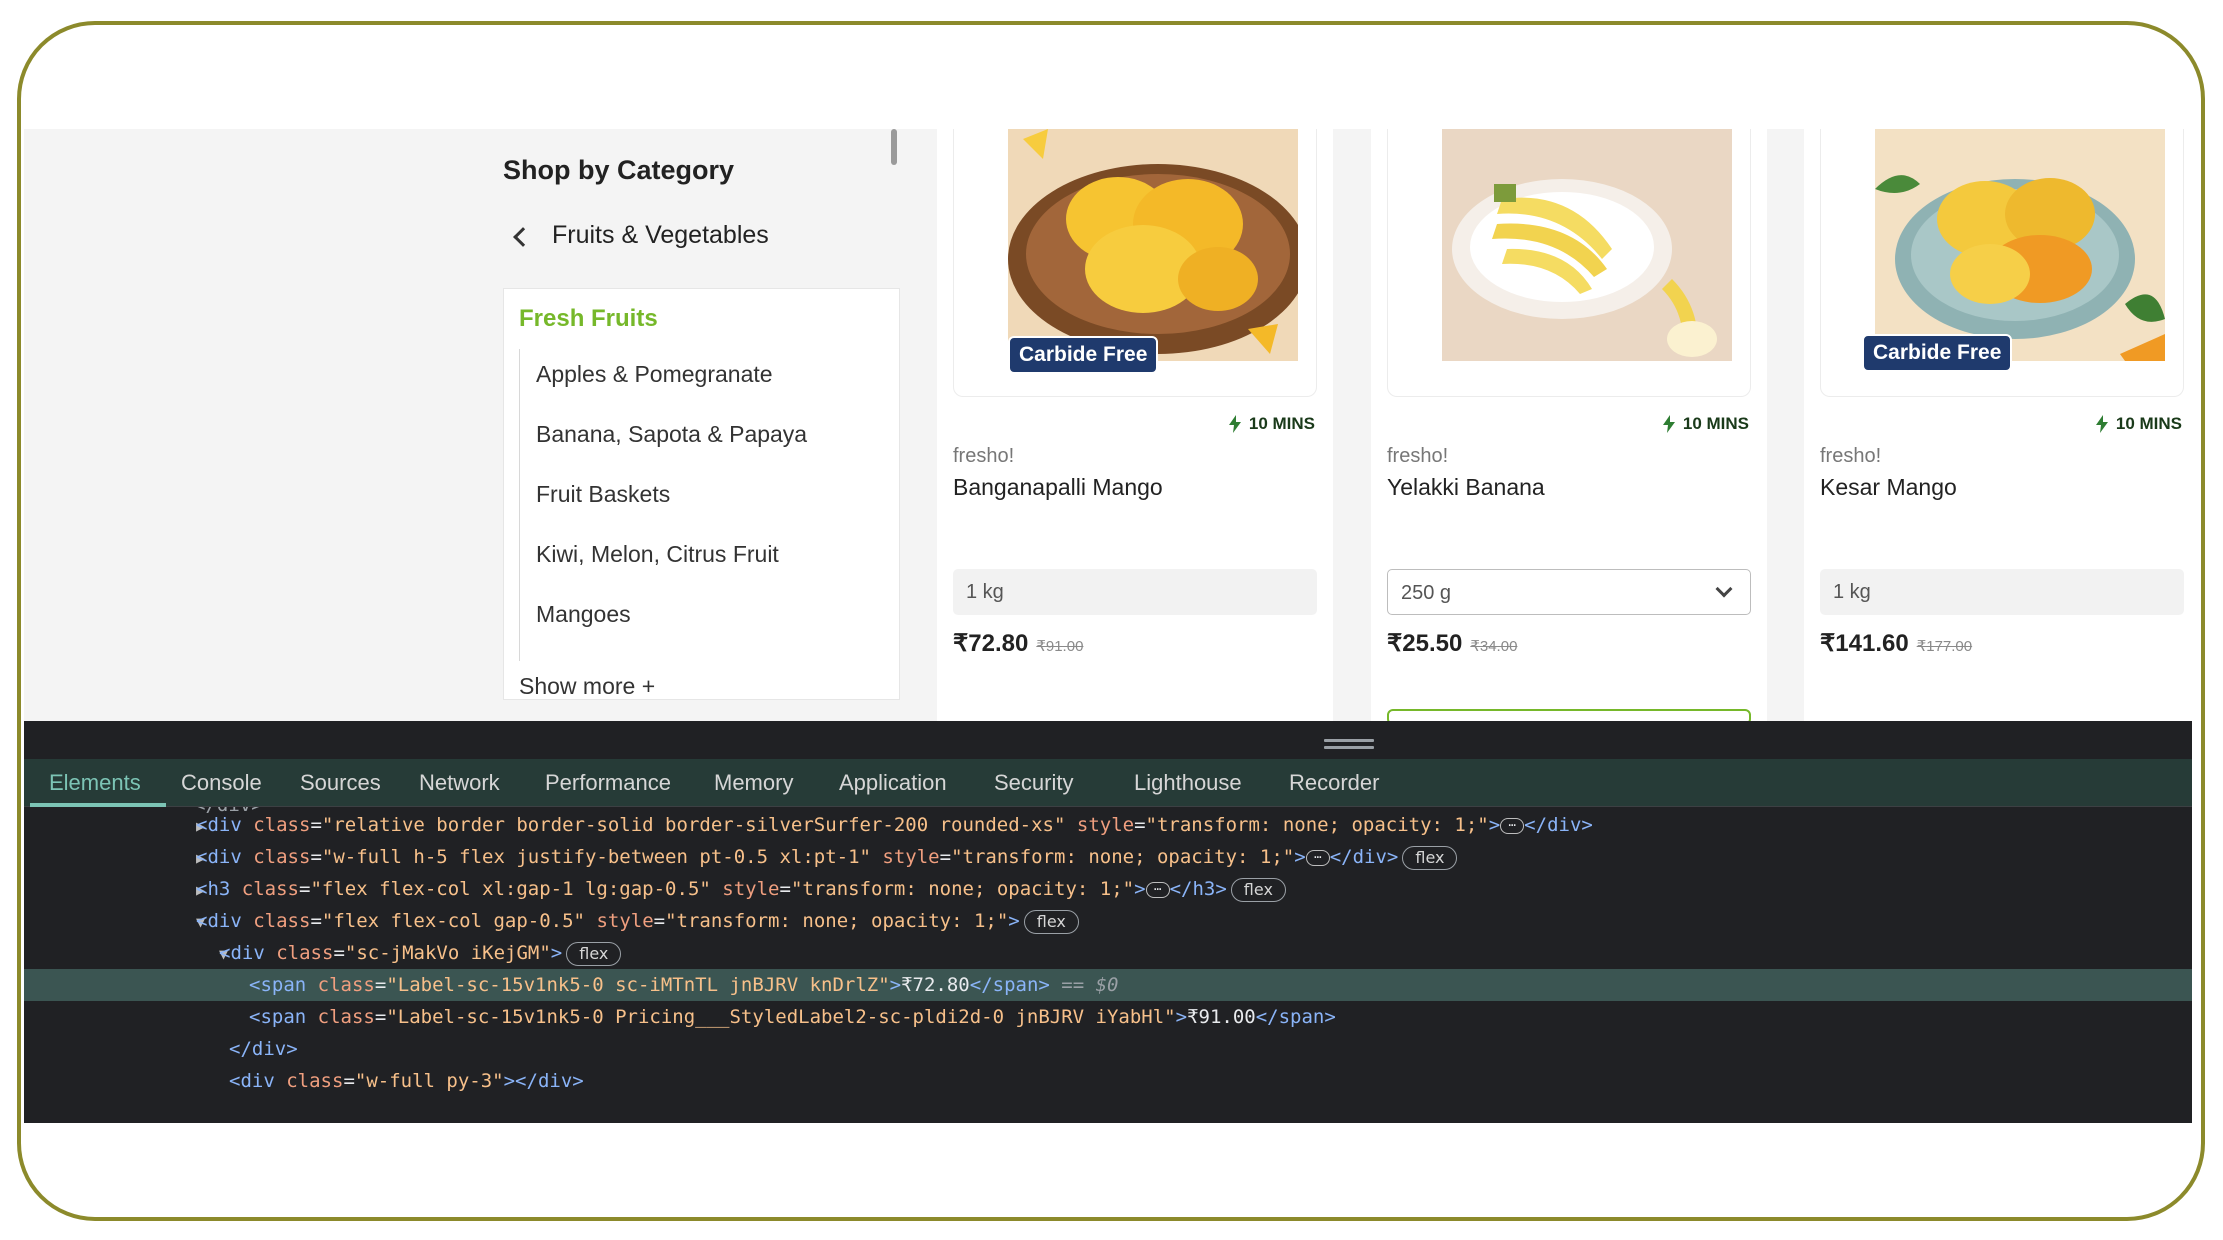  What do you see at coordinates (1466, 487) in the screenshot?
I see `product-name: Yelakki Banana` at bounding box center [1466, 487].